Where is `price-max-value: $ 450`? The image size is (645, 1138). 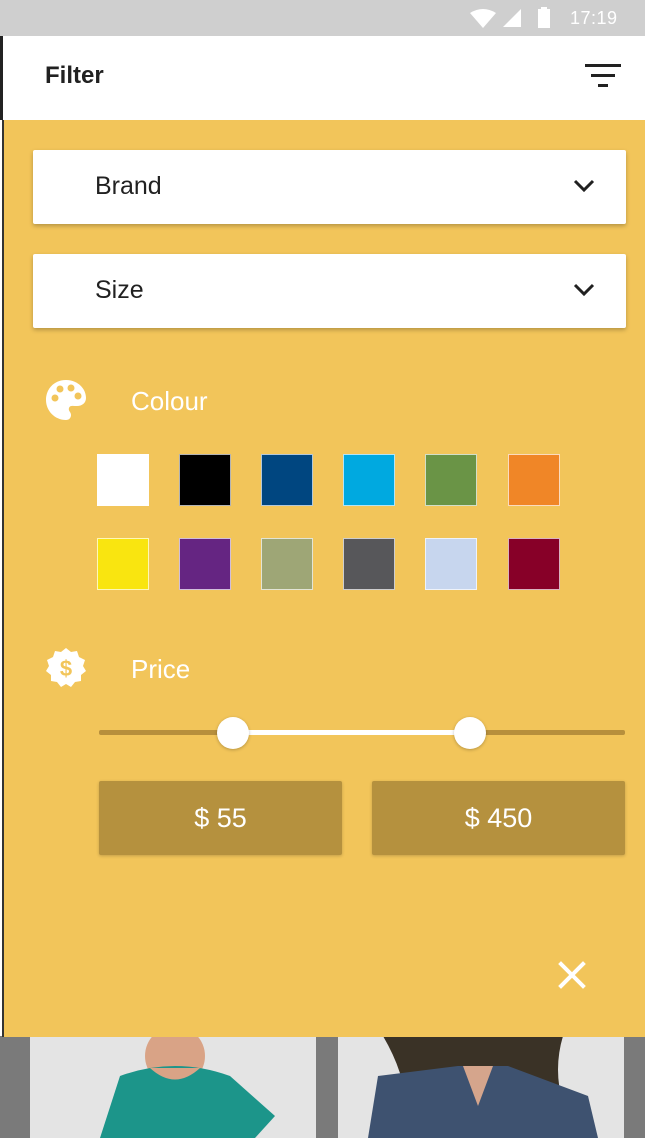 price-max-value: $ 450 is located at coordinates (498, 817).